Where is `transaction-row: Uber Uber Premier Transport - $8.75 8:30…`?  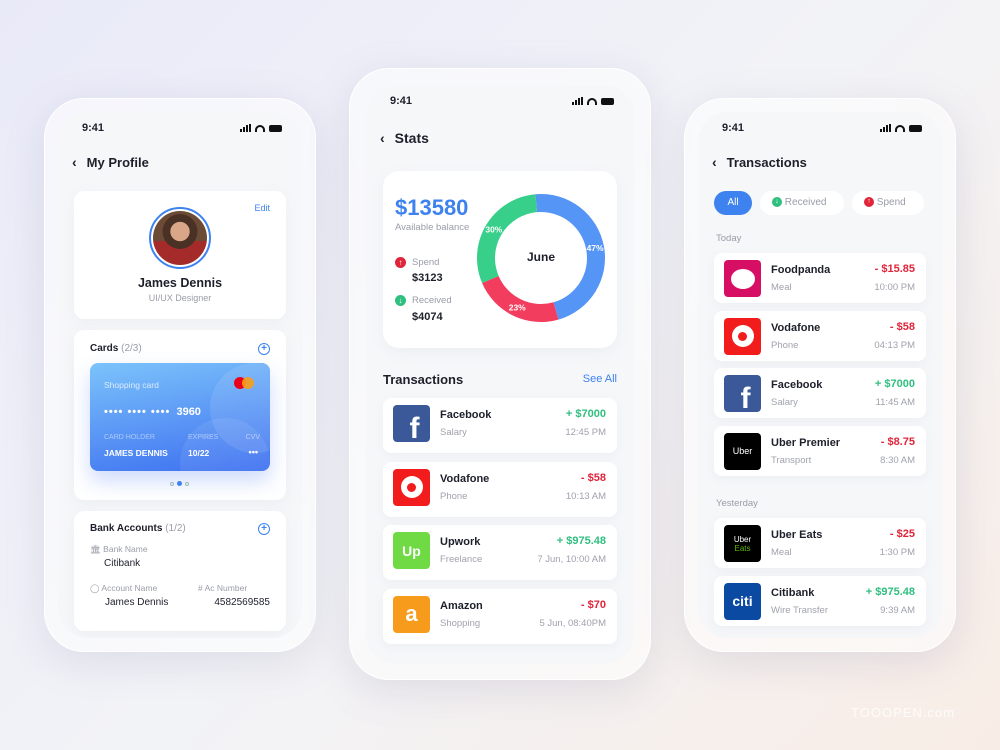
transaction-row: Uber Uber Premier Transport - $8.75 8:30… is located at coordinates (820, 450).